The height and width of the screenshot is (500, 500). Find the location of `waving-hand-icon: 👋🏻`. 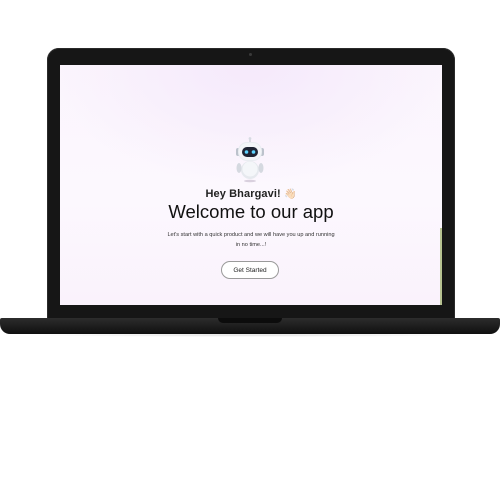

waving-hand-icon: 👋🏻 is located at coordinates (290, 194).